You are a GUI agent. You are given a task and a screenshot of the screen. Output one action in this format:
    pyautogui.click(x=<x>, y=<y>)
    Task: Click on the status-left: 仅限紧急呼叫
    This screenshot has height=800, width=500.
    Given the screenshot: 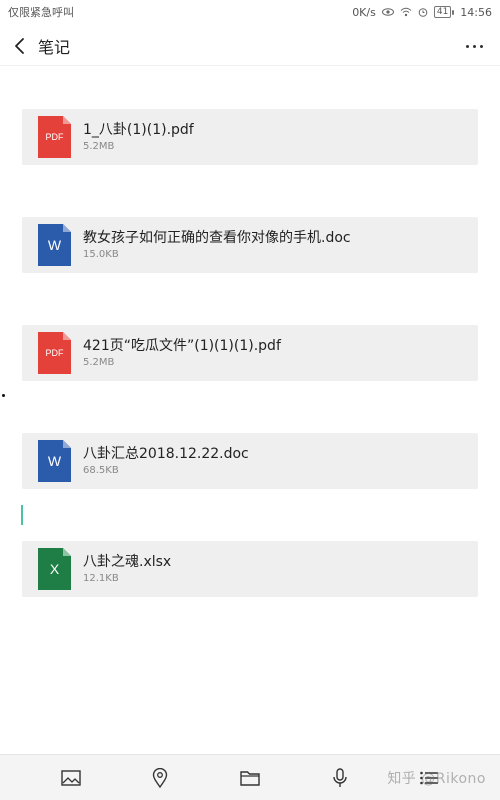 What is the action you would take?
    pyautogui.click(x=41, y=12)
    